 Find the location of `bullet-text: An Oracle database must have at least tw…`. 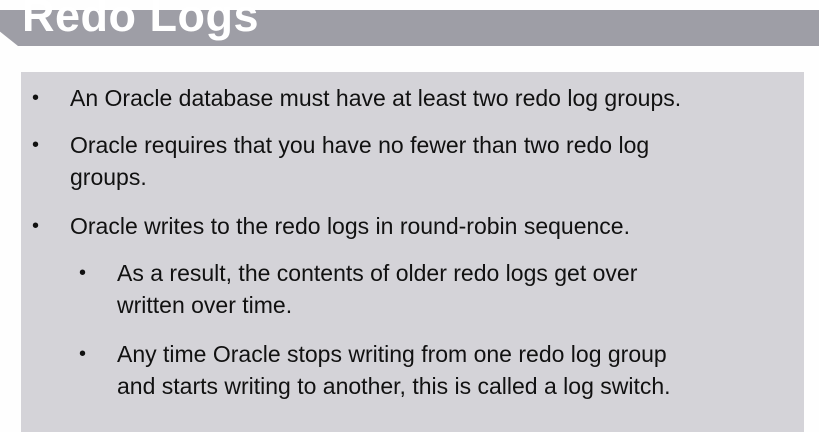

bullet-text: An Oracle database must have at least tw… is located at coordinates (376, 98).